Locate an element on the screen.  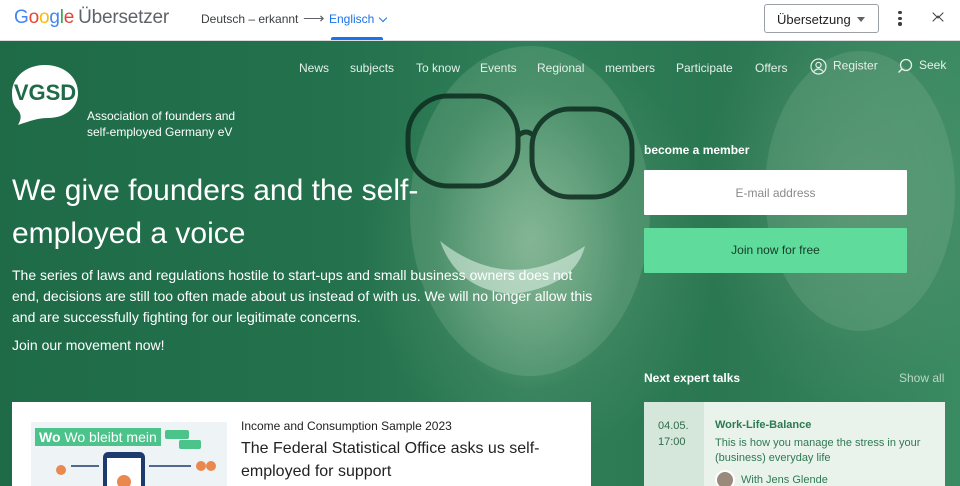
become-member-label: become a member is located at coordinates (697, 150).